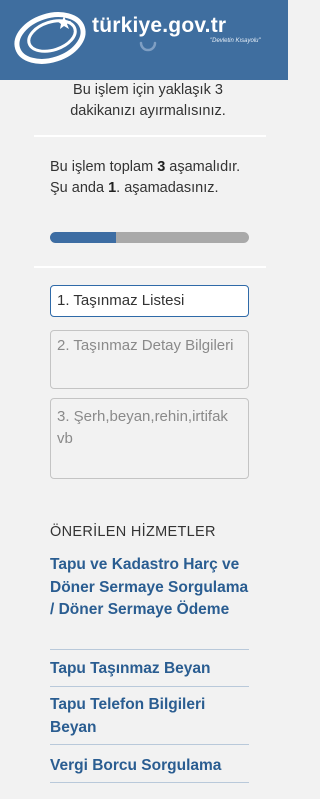 The width and height of the screenshot is (320, 799). What do you see at coordinates (149, 438) in the screenshot?
I see `step-3-serh-beyan: 3. Şerh,beyan,rehin,irtifak vb` at bounding box center [149, 438].